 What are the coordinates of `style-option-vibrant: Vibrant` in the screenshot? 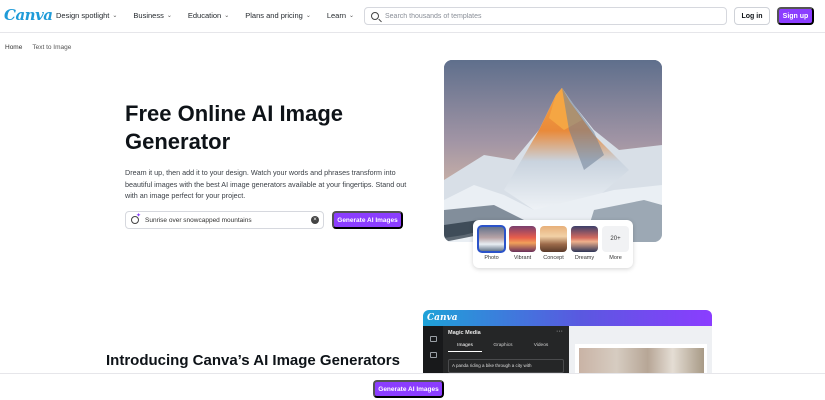 It's located at (522, 244).